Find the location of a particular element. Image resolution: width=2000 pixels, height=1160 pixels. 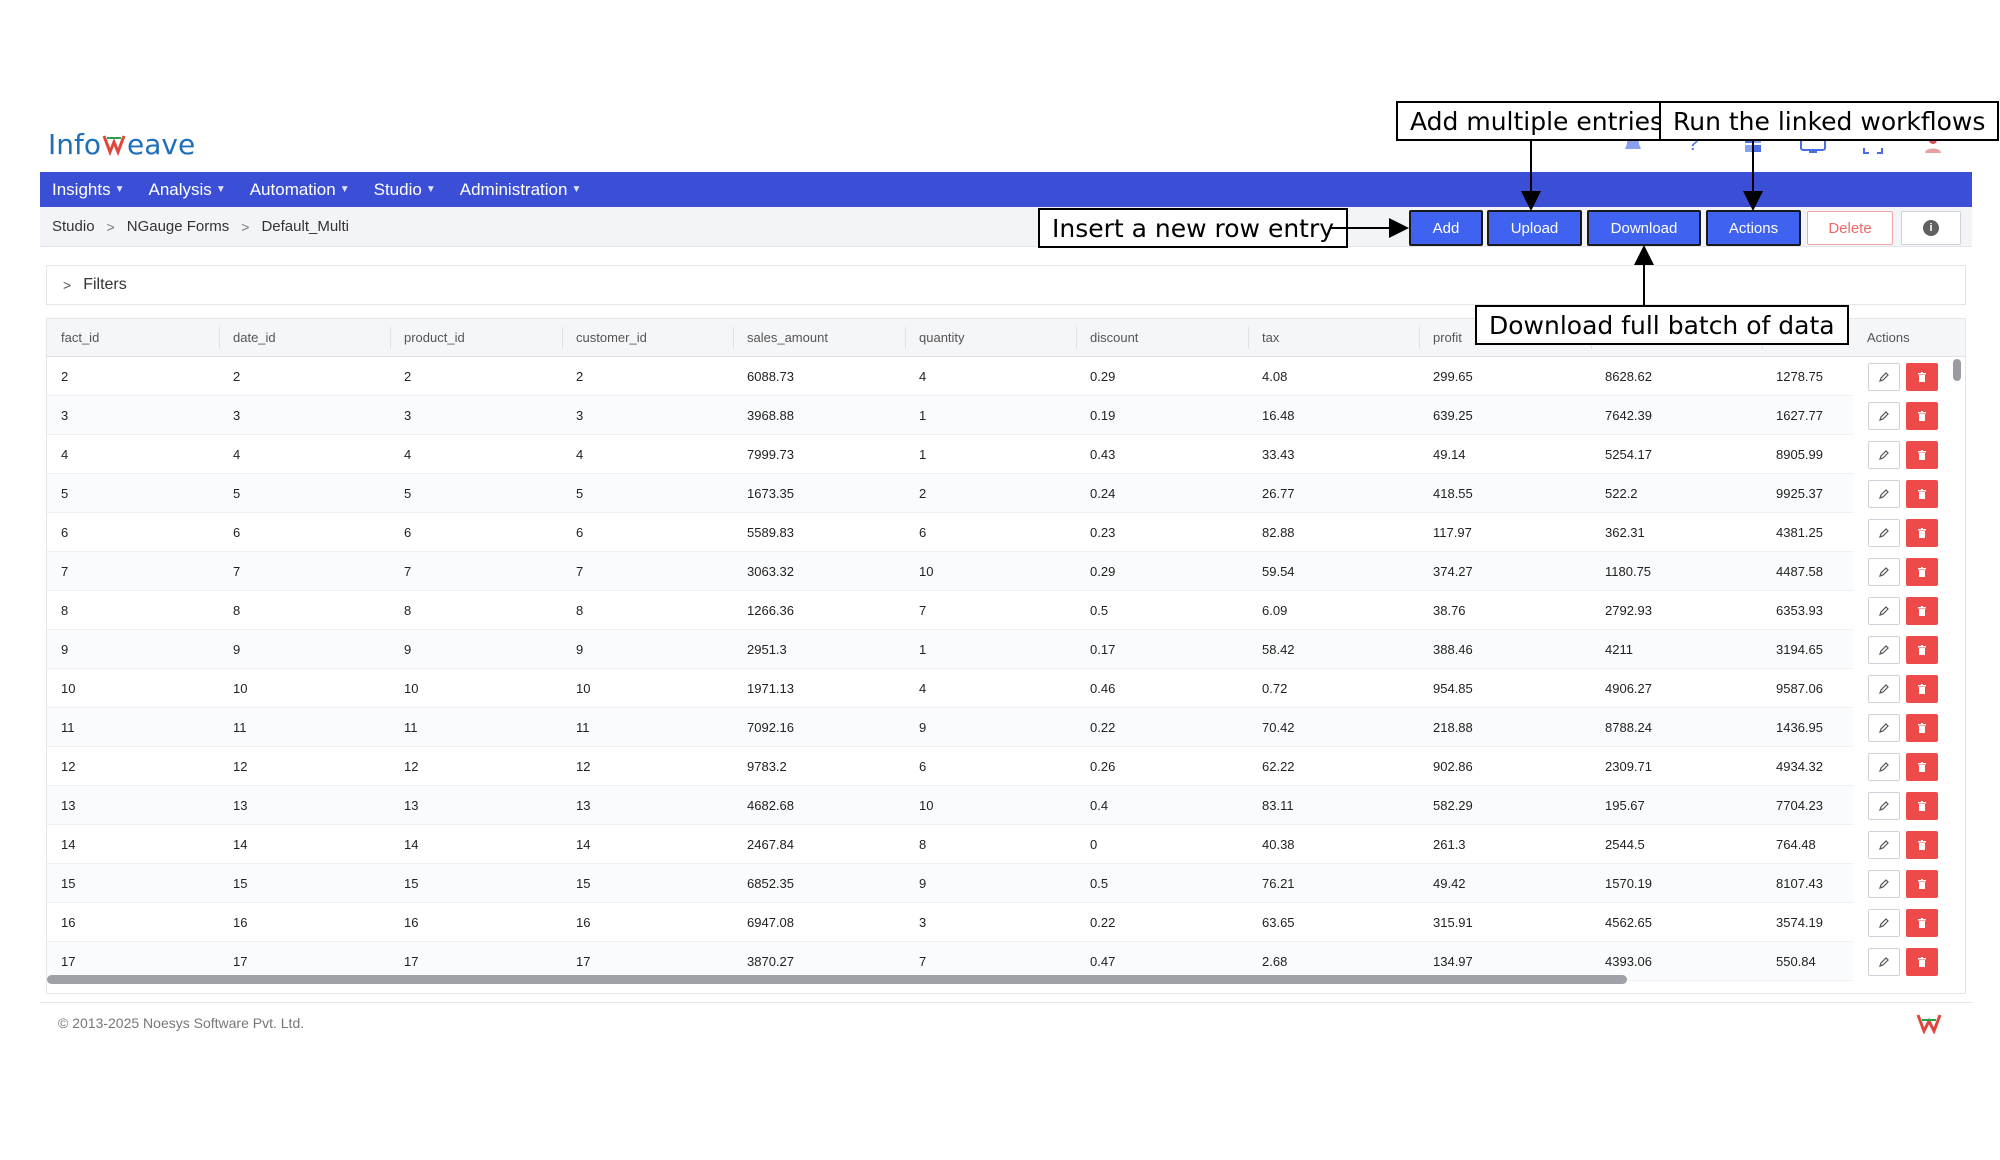

table-cell: 117.97 is located at coordinates (1452, 532).